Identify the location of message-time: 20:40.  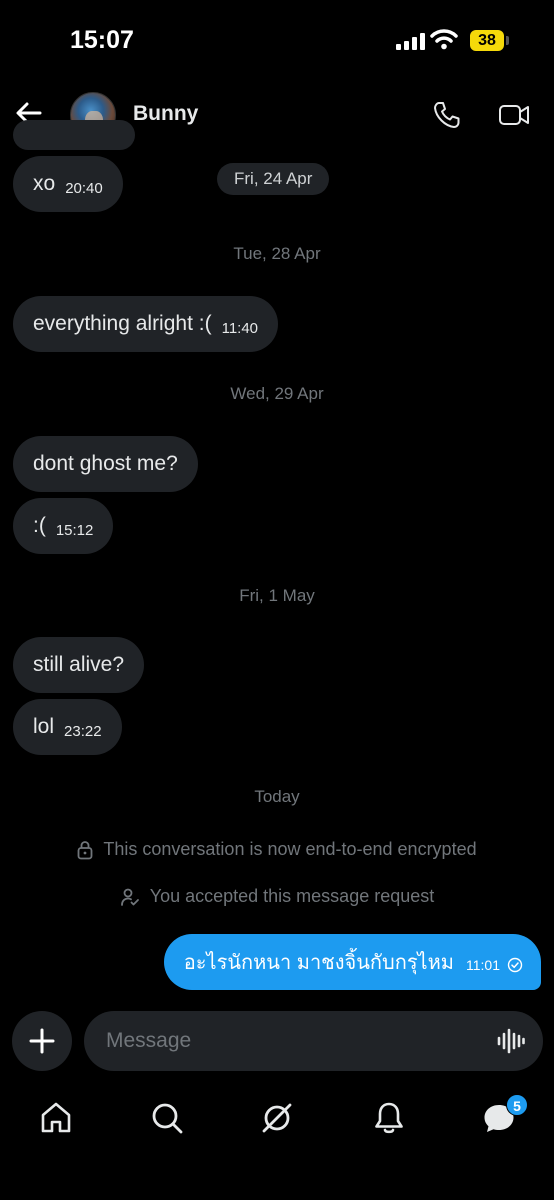
(84, 188).